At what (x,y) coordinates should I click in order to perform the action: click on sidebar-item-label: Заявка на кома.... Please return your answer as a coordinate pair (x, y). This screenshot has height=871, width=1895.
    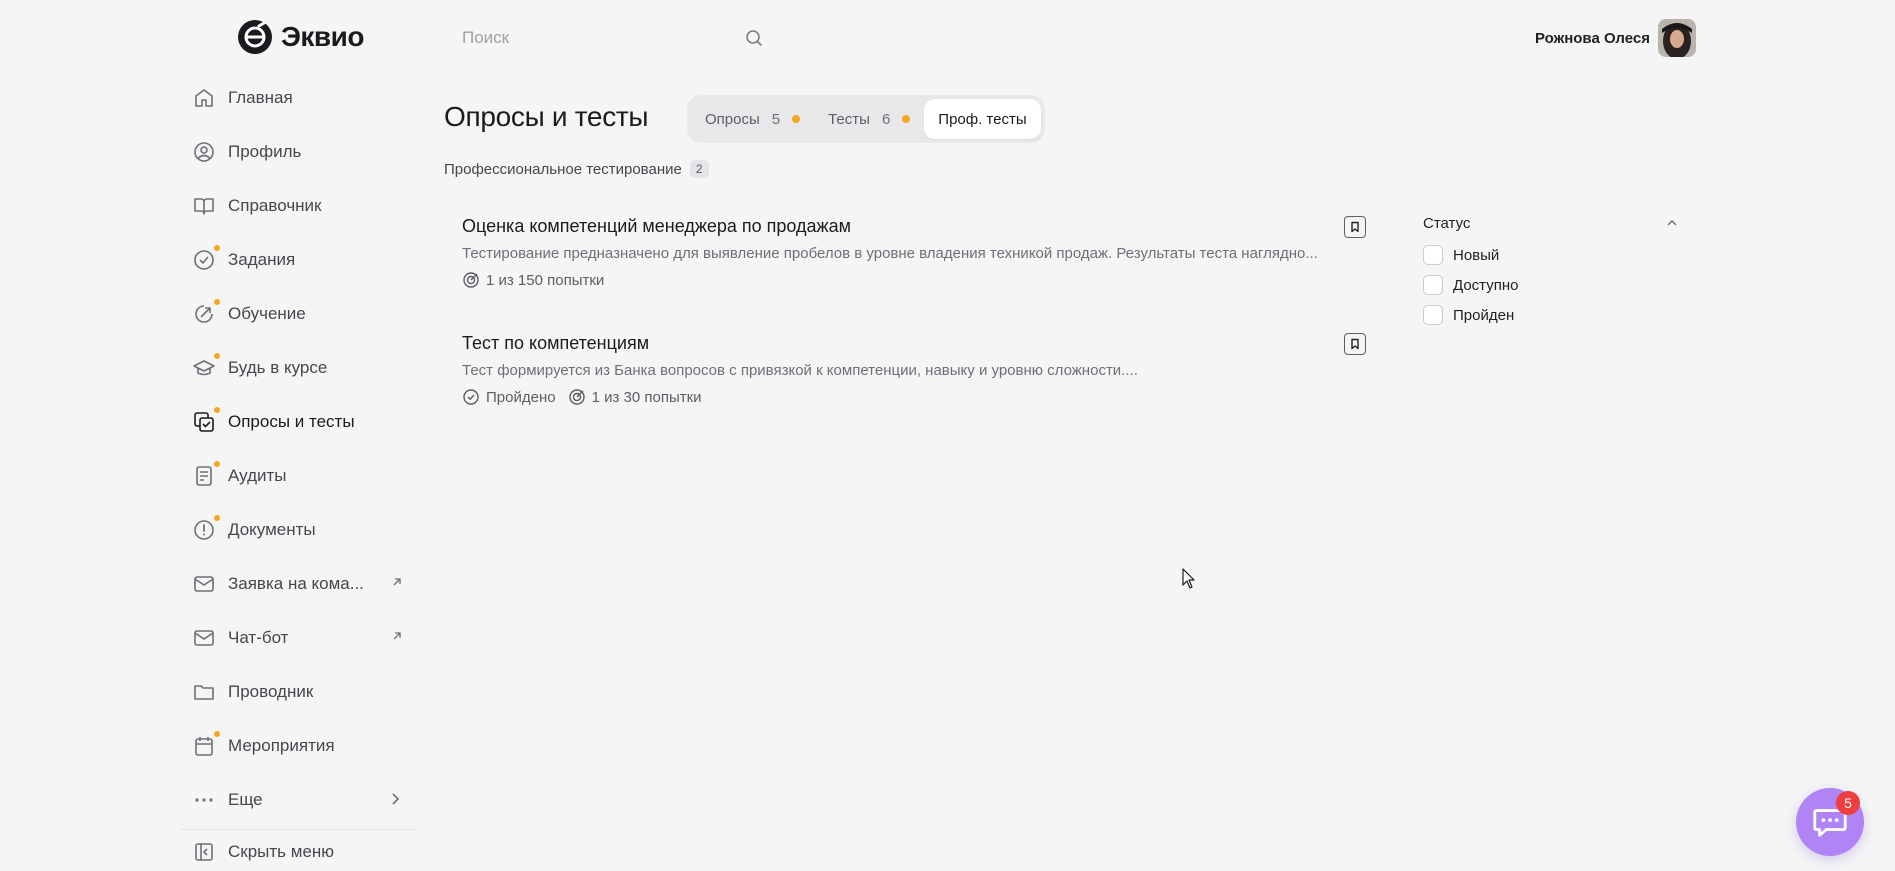
    Looking at the image, I should click on (296, 583).